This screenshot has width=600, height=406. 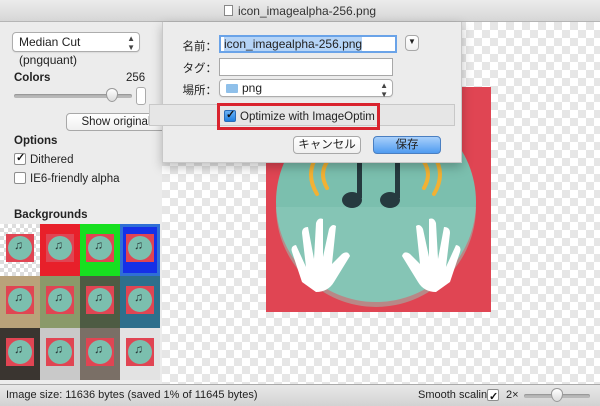 I want to click on expand-dialog-button: ▼, so click(x=412, y=43).